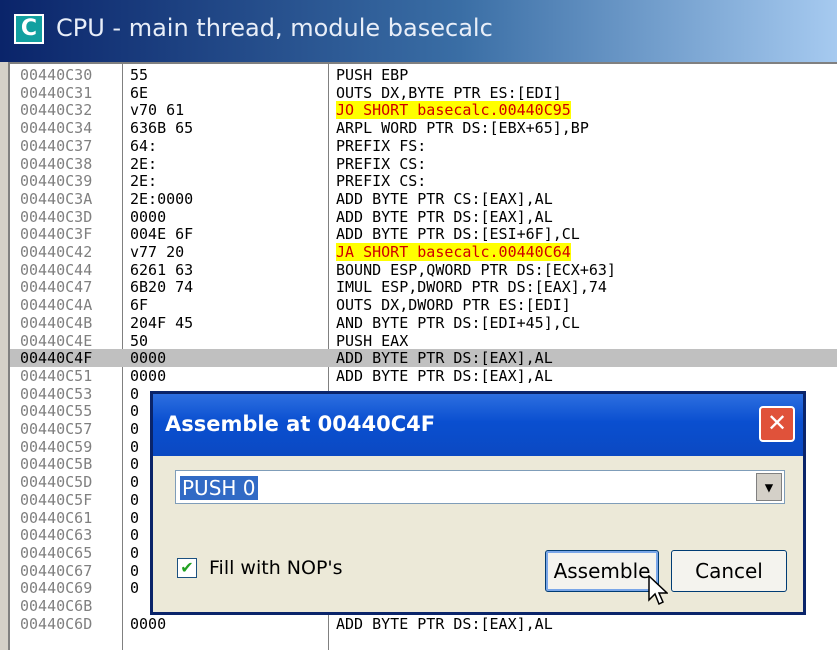 This screenshot has width=837, height=650. I want to click on row-hex-dump: 2E:, so click(143, 181).